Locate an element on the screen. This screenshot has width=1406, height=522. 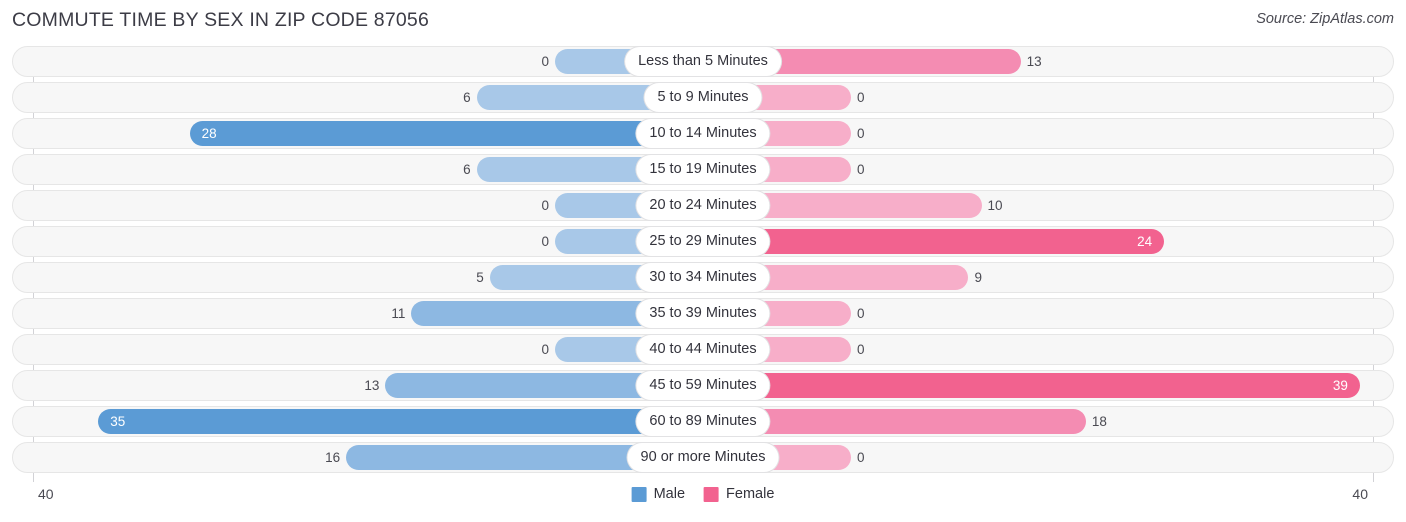
category-label: 25 to 29 Minutes is located at coordinates (703, 241).